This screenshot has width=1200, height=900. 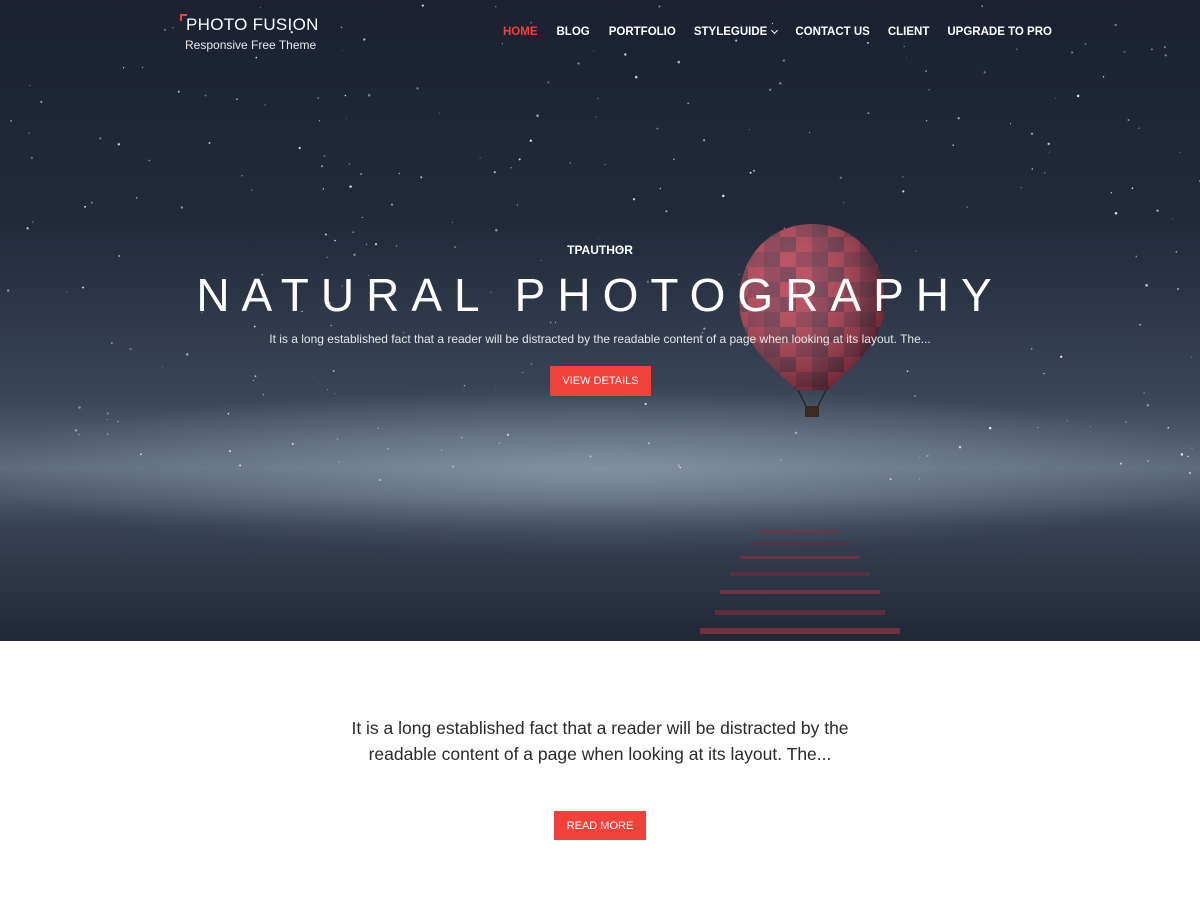 I want to click on view-details-button: VIEW DETAILS, so click(x=600, y=381).